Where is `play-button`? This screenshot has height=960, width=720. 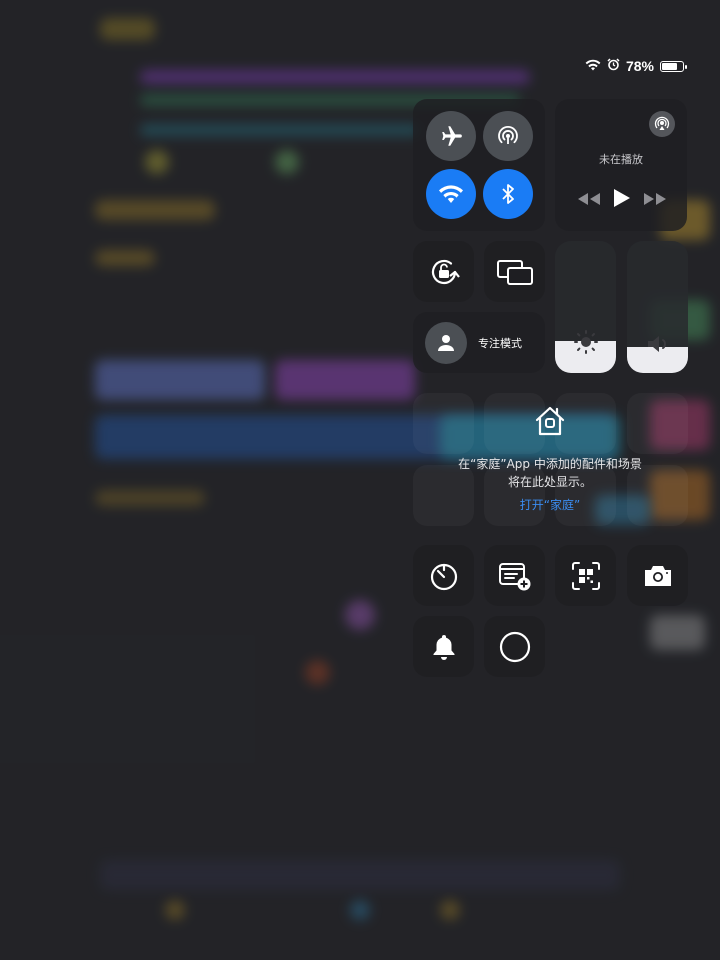
play-button is located at coordinates (622, 200).